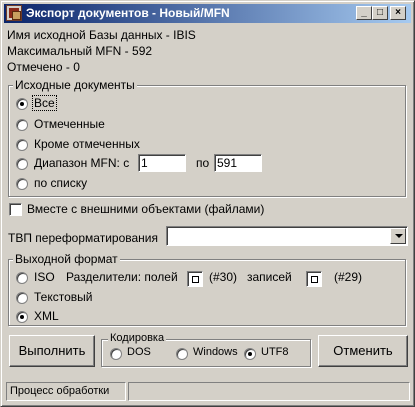  What do you see at coordinates (22, 298) in the screenshot?
I see `radio-text` at bounding box center [22, 298].